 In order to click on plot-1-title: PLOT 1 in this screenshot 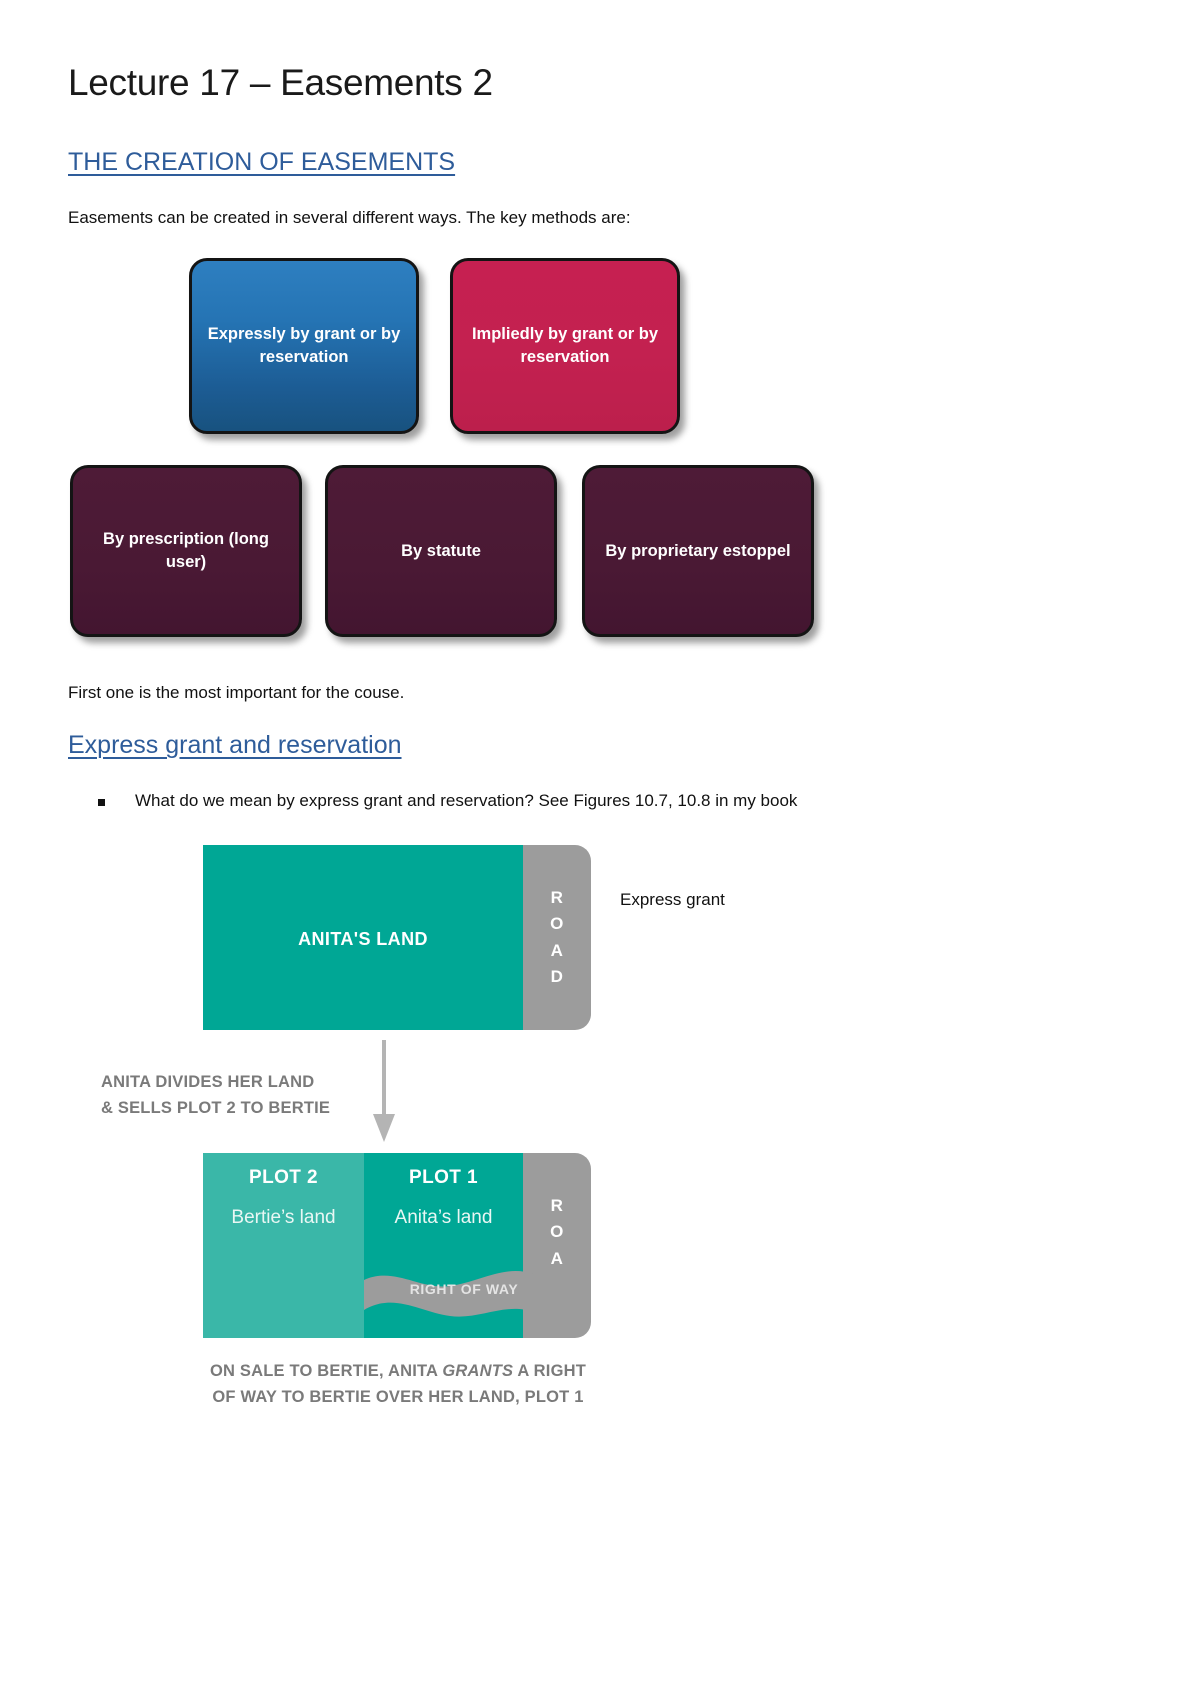, I will do `click(443, 1177)`.